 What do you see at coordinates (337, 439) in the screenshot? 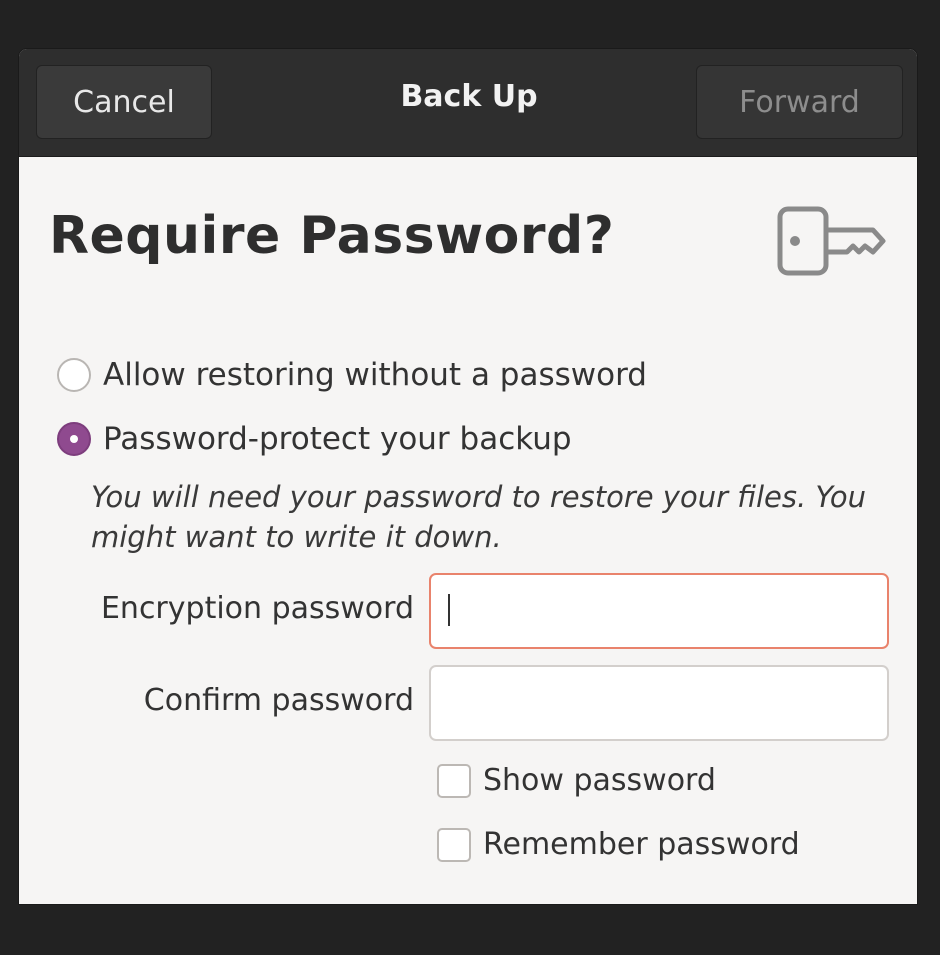
I see `password-protect-label: Password-protect your backup` at bounding box center [337, 439].